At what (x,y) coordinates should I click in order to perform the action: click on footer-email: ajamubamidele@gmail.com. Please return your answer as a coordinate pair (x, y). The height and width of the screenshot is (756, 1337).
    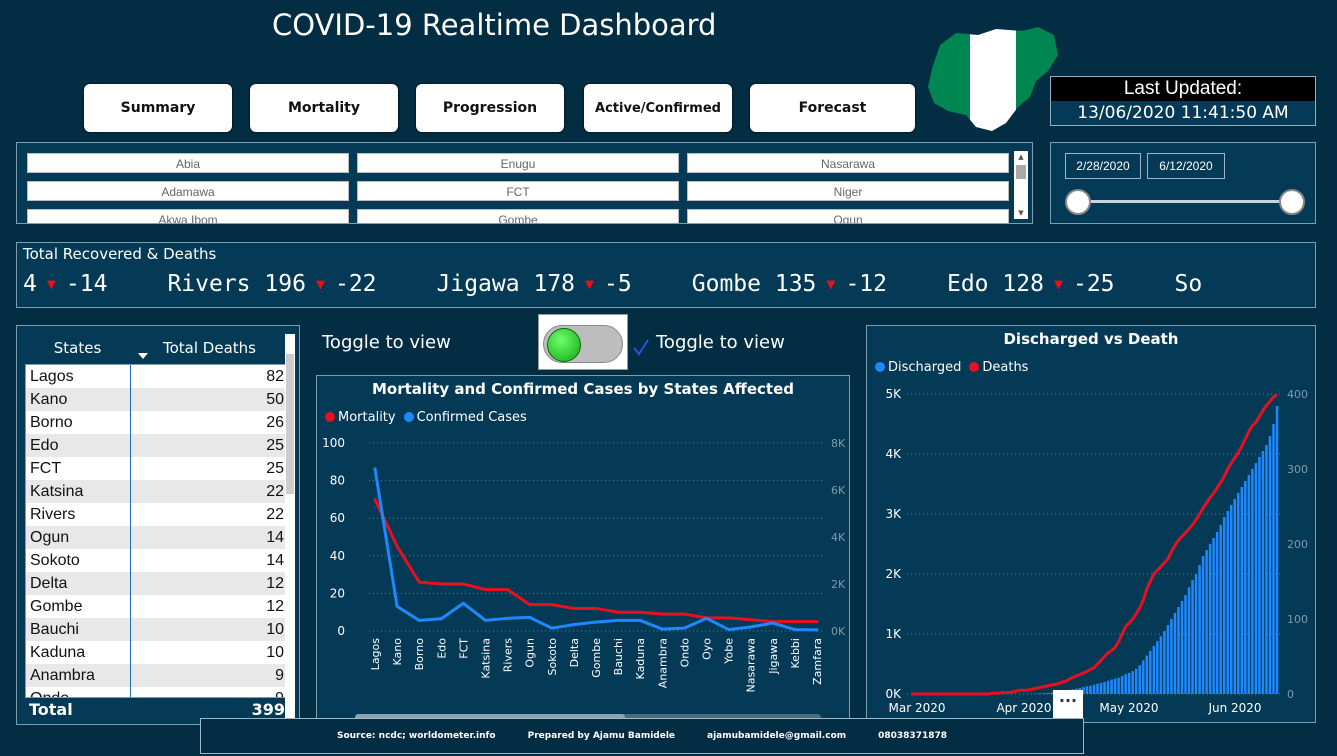
    Looking at the image, I should click on (776, 736).